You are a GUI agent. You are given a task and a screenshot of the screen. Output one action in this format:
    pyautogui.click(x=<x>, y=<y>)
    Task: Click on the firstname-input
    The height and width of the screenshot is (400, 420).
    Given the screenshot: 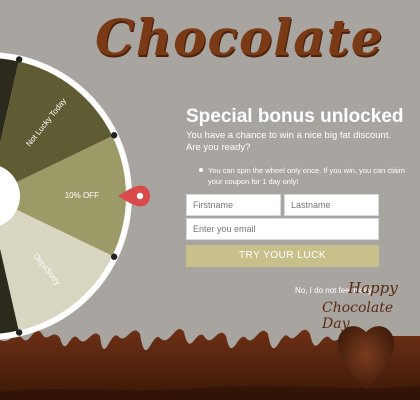 What is the action you would take?
    pyautogui.click(x=233, y=205)
    